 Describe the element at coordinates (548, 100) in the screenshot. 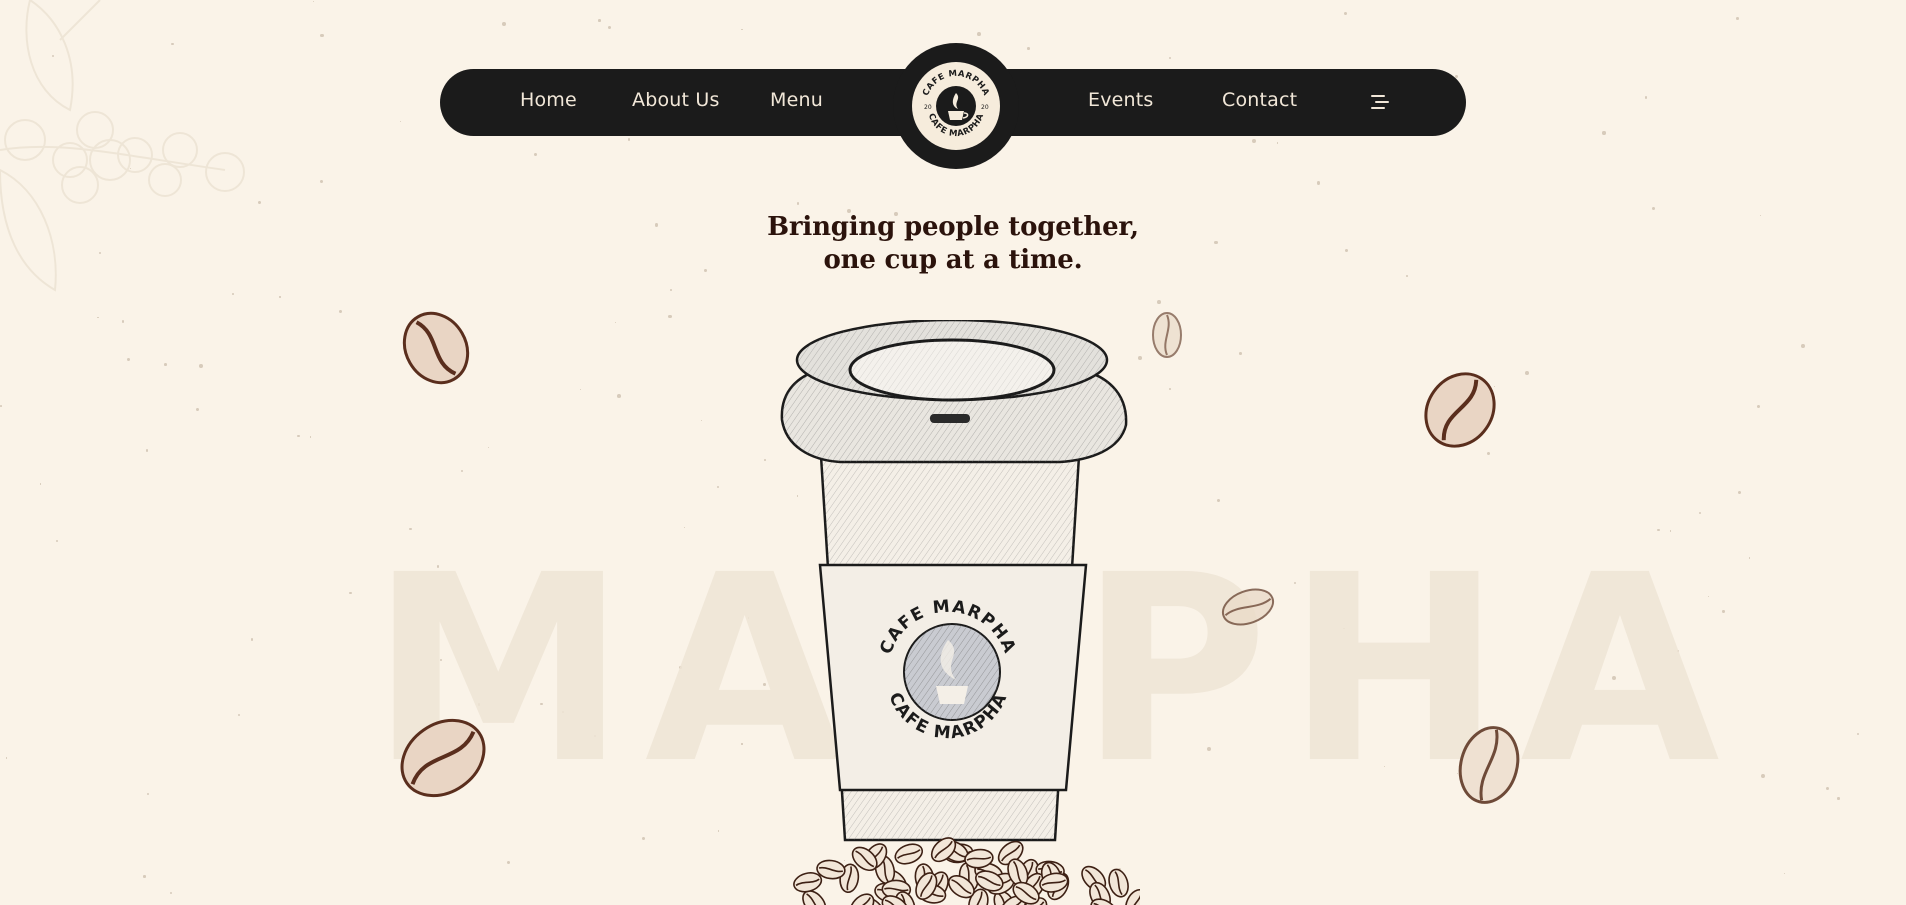

I see `nav-home: Home` at that location.